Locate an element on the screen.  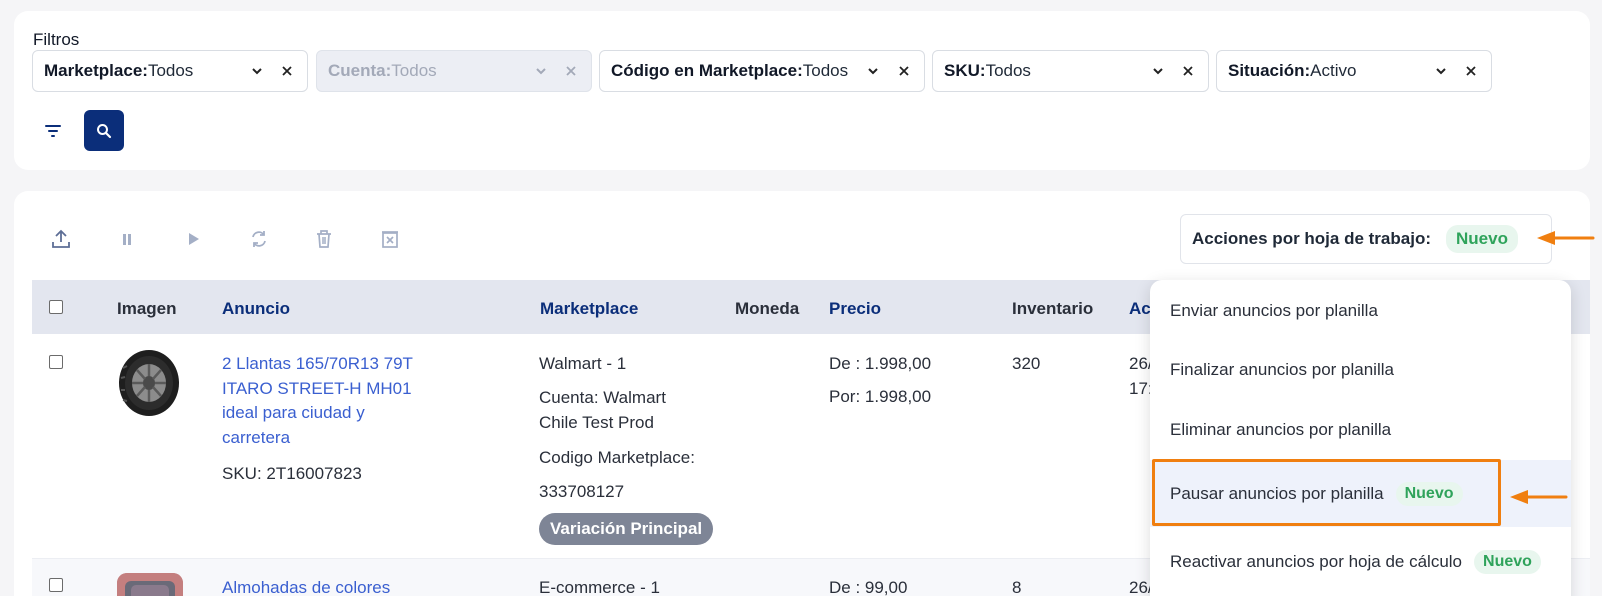
filter-key: Cuenta: is located at coordinates (360, 70).